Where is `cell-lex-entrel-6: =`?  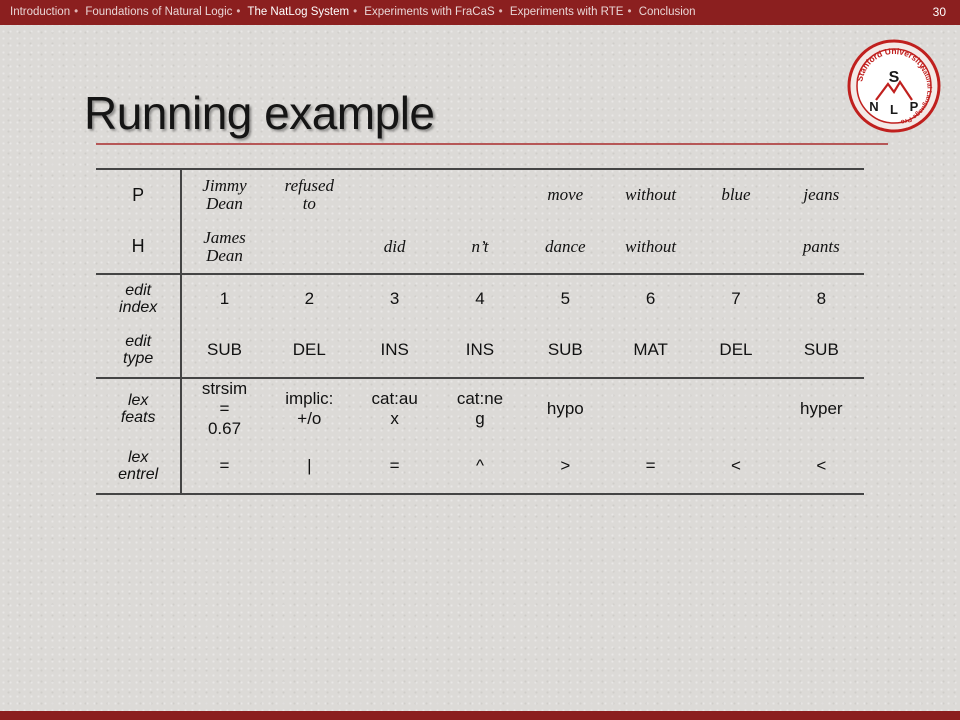 cell-lex-entrel-6: = is located at coordinates (650, 467).